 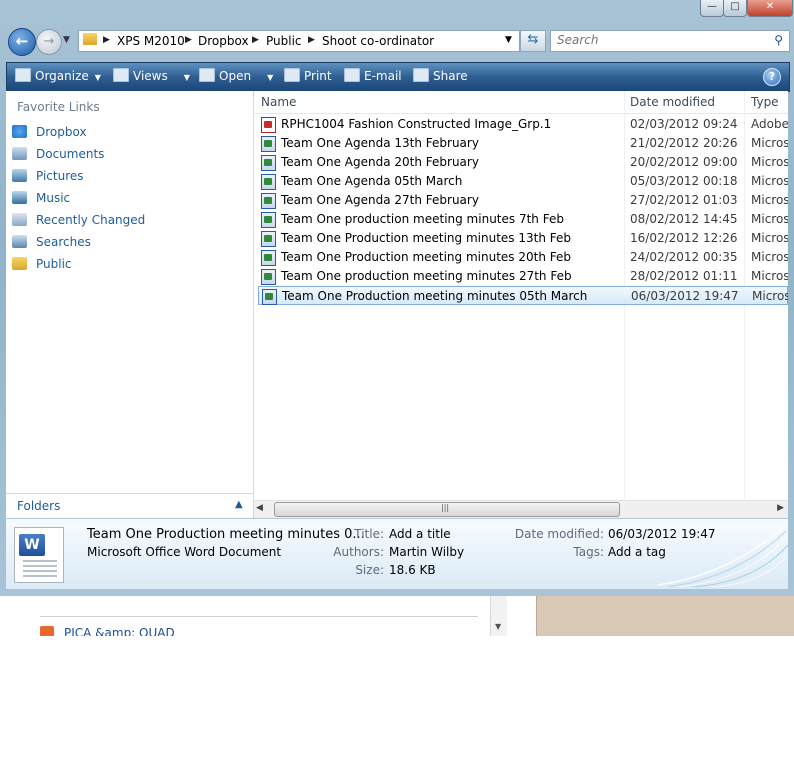 I want to click on search-input, so click(x=654, y=40).